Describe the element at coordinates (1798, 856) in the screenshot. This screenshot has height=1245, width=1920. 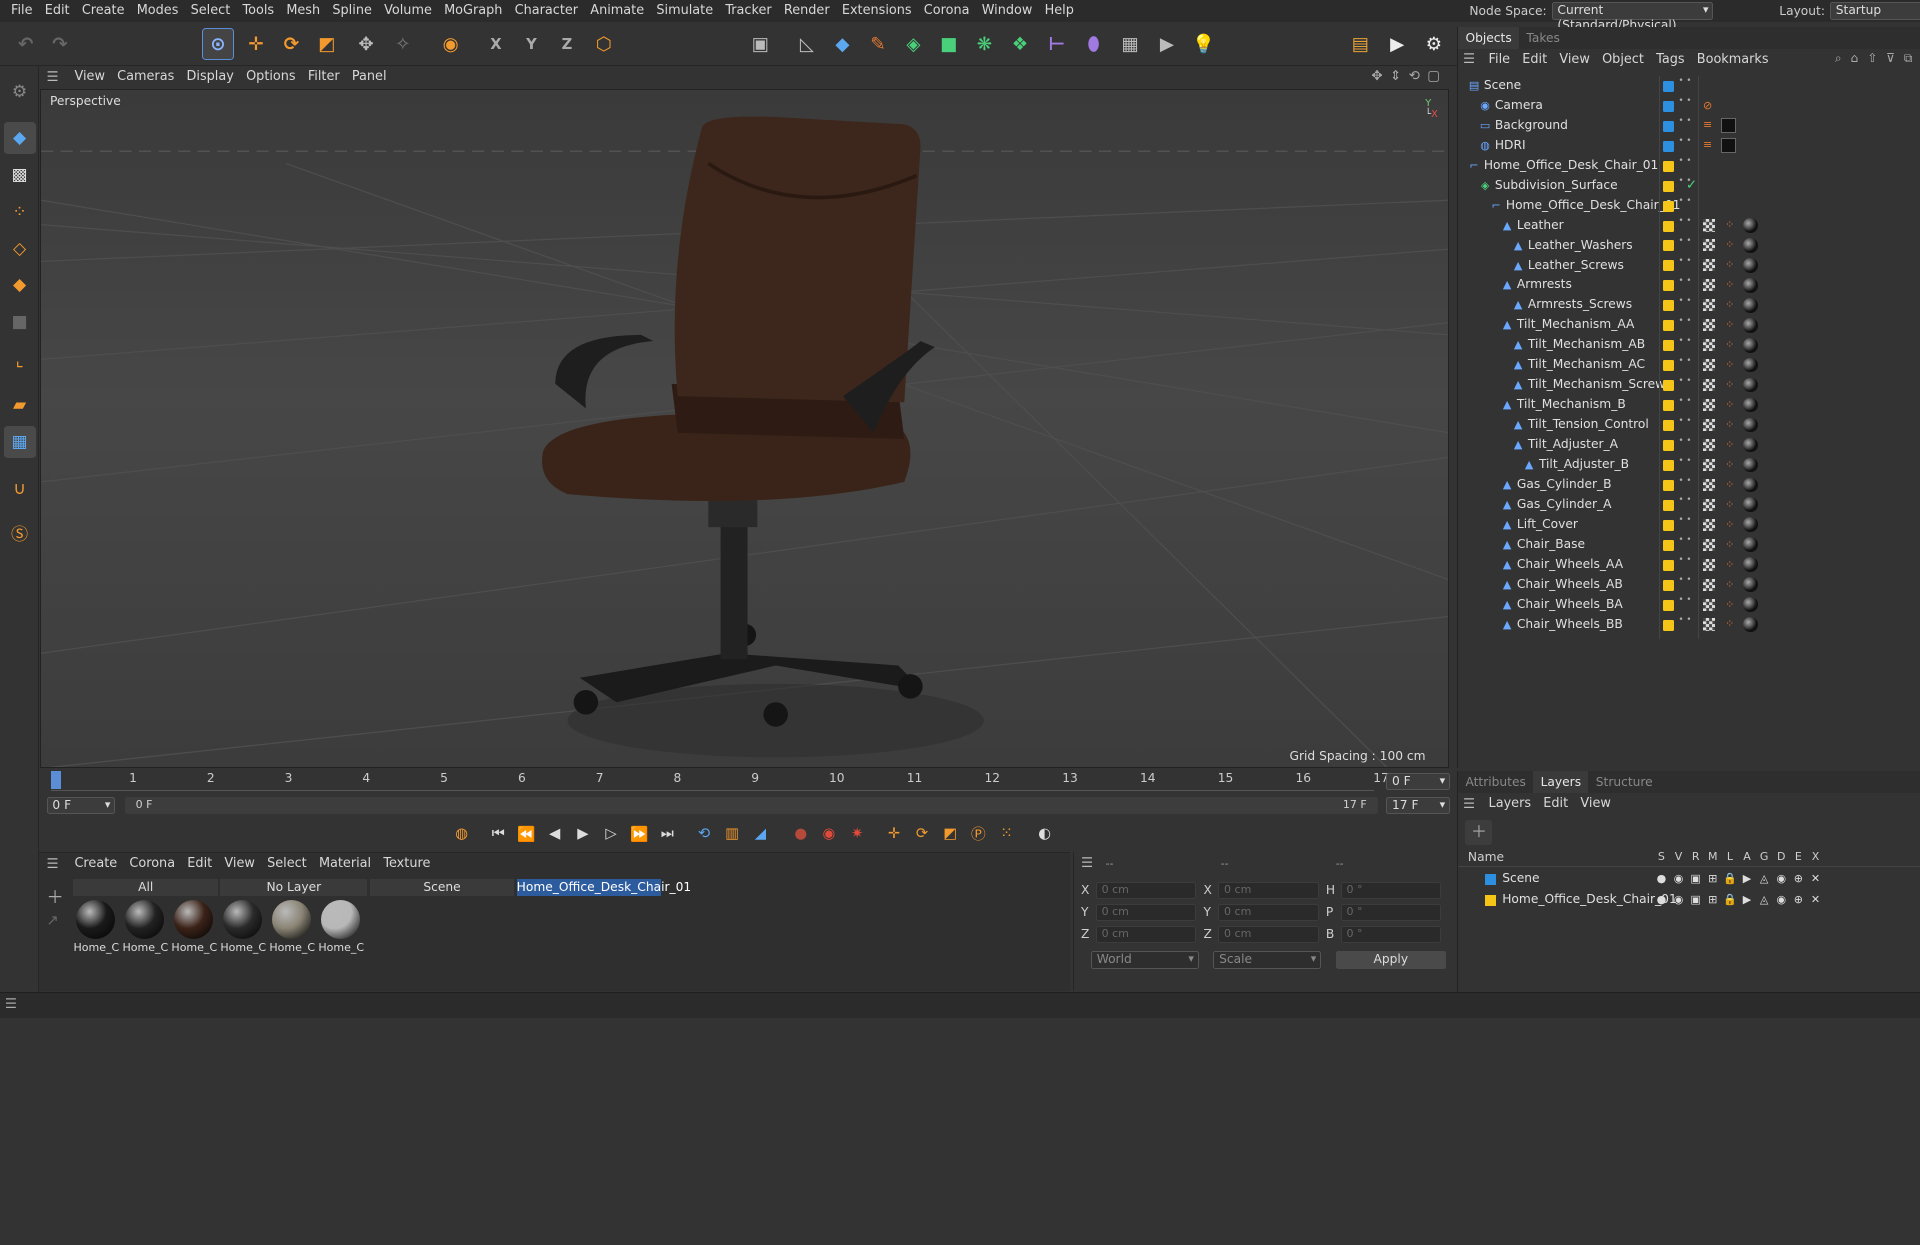
I see `layer-flag-header: E` at that location.